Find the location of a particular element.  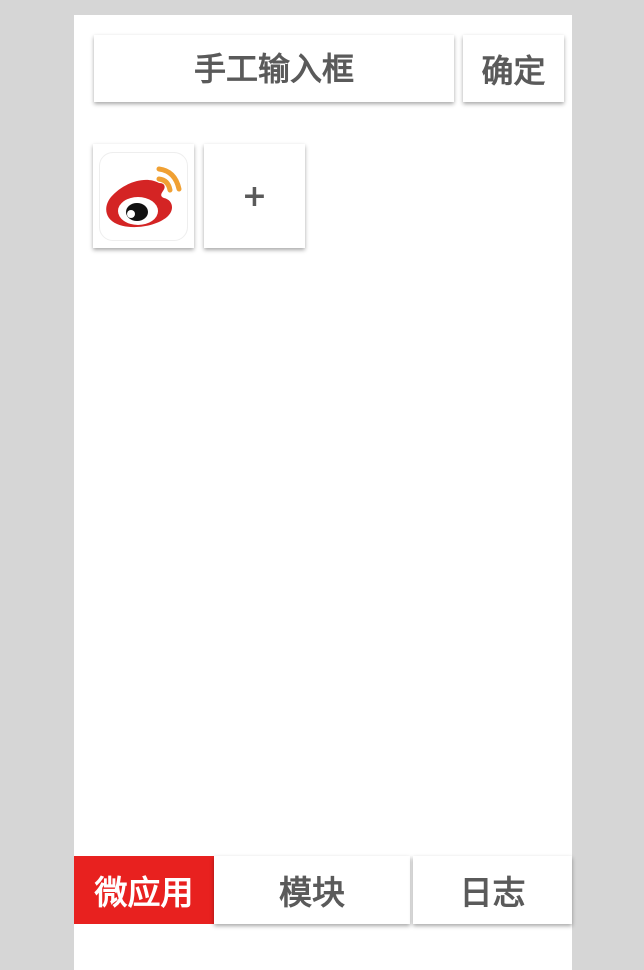

tab-modules: 模块 is located at coordinates (312, 890).